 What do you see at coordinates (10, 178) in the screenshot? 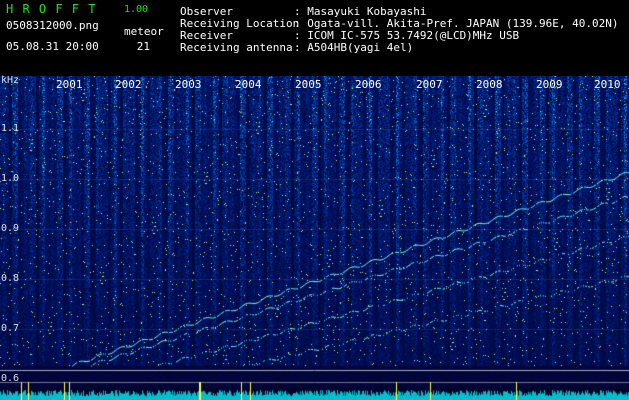
I see `y-tick-label: 1.0` at bounding box center [10, 178].